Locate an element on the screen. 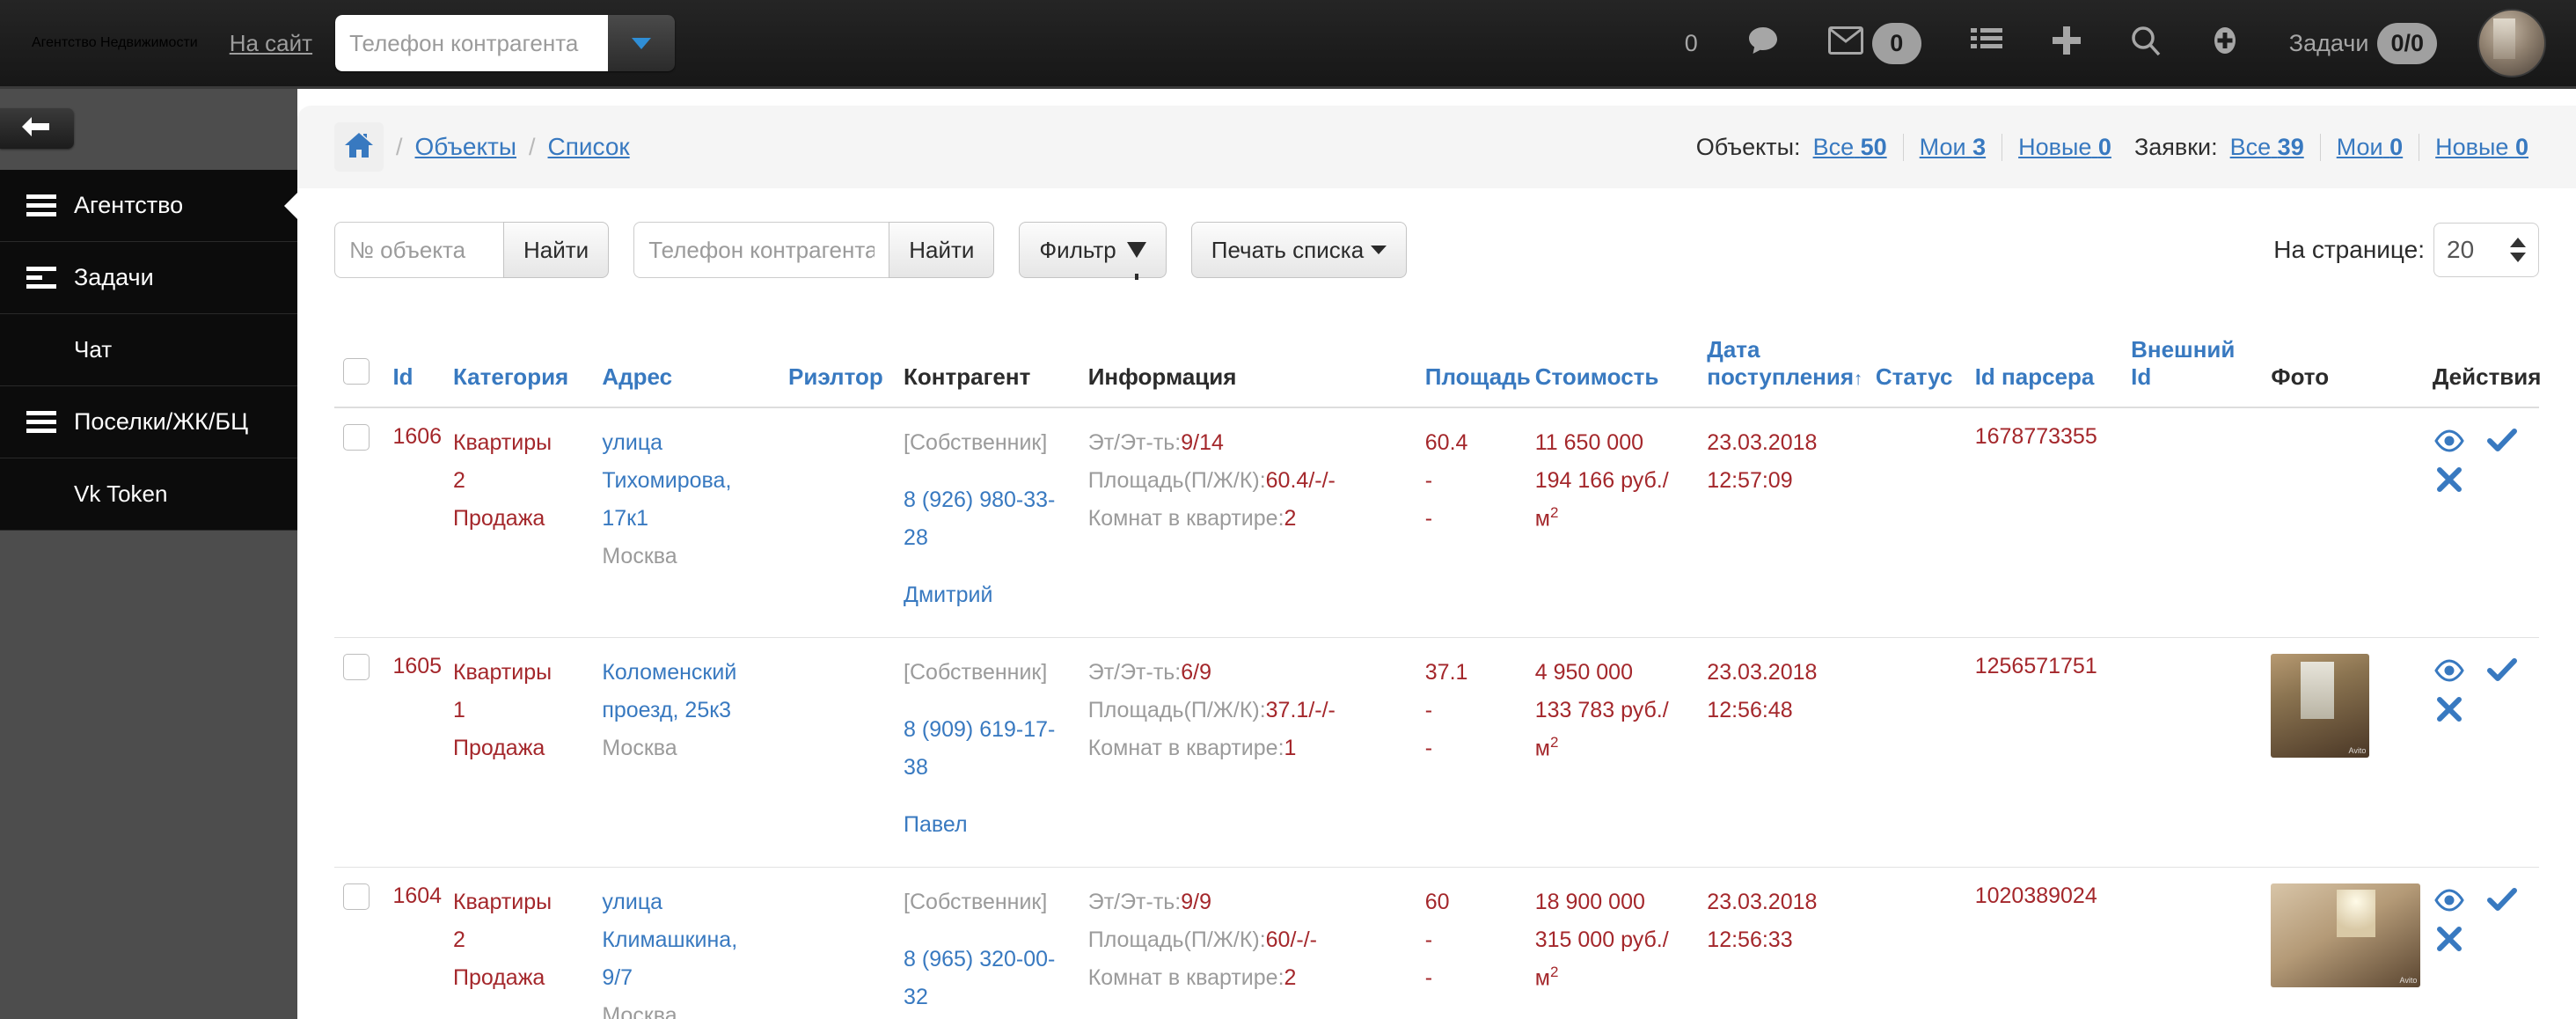  sidebar-item-vk-token: Vk Token is located at coordinates (148, 494).